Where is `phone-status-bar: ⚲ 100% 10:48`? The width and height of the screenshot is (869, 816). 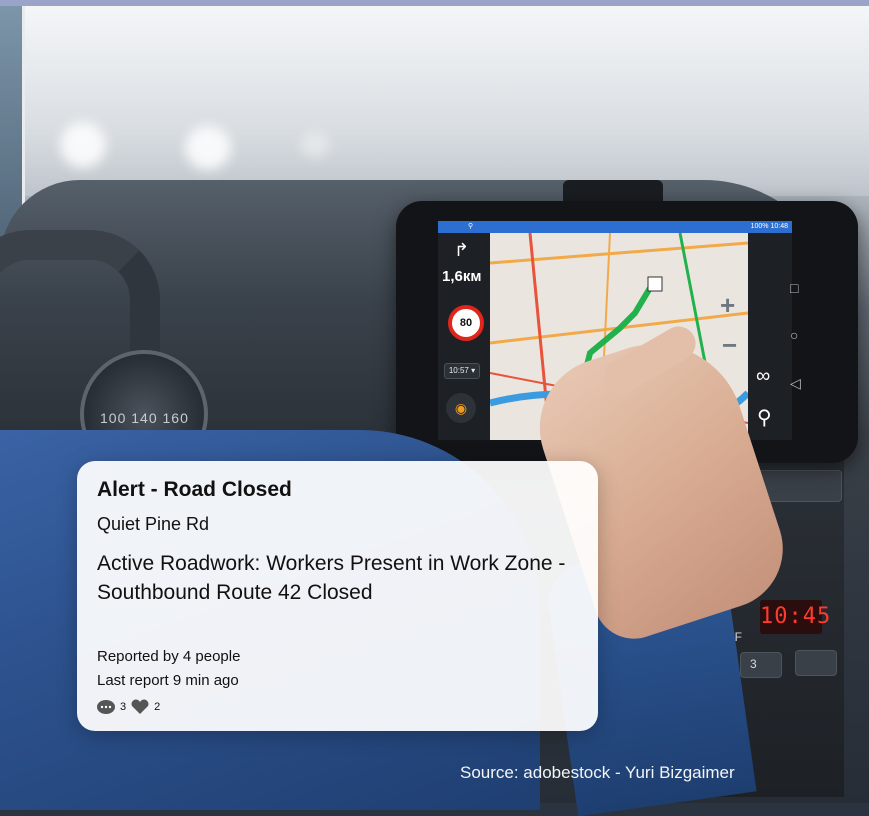
phone-status-bar: ⚲ 100% 10:48 is located at coordinates (615, 227).